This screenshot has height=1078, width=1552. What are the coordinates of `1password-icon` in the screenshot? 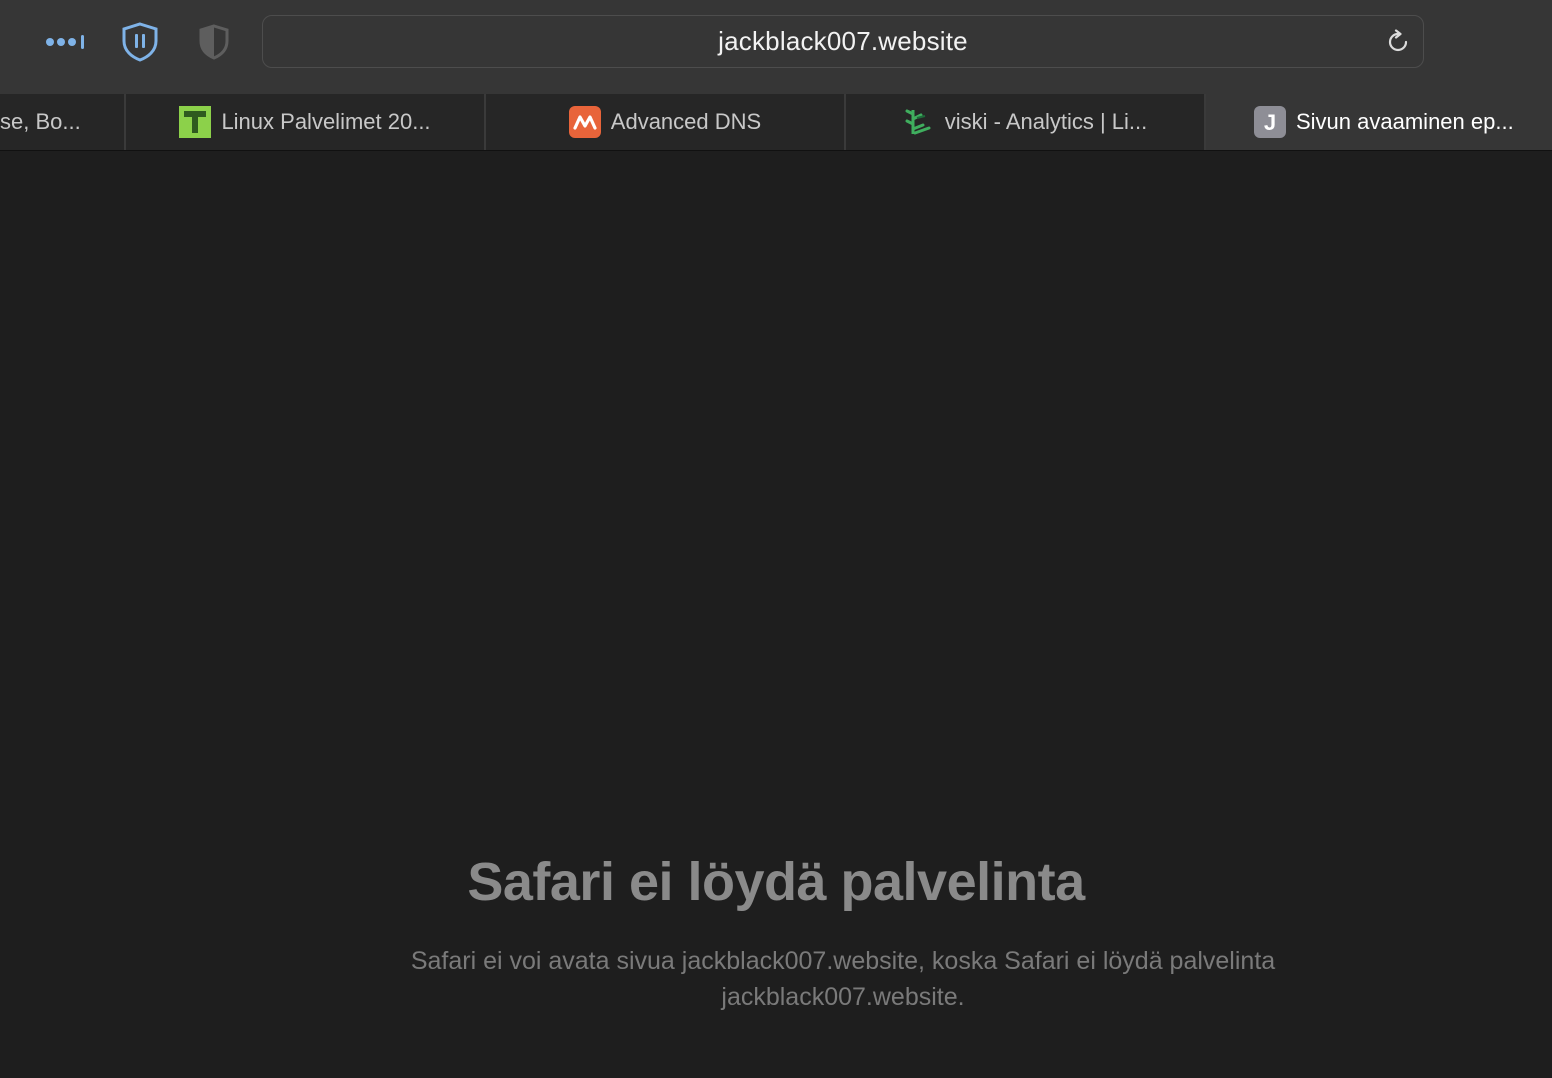 It's located at (66, 42).